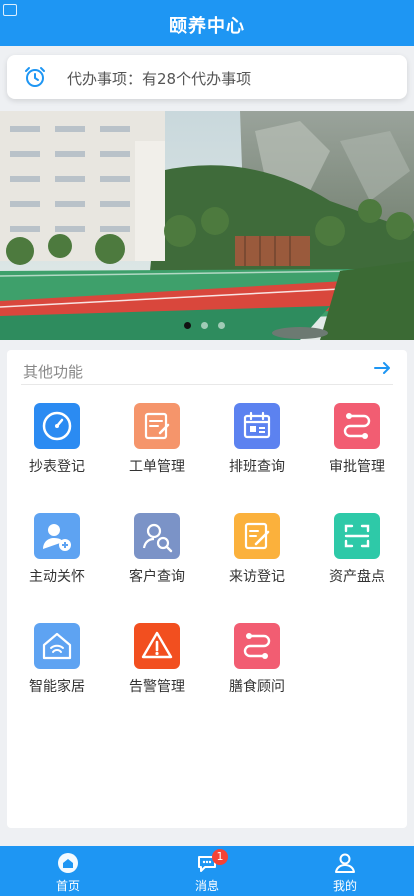 The image size is (414, 896). What do you see at coordinates (157, 467) in the screenshot?
I see `function-label: 工单管理` at bounding box center [157, 467].